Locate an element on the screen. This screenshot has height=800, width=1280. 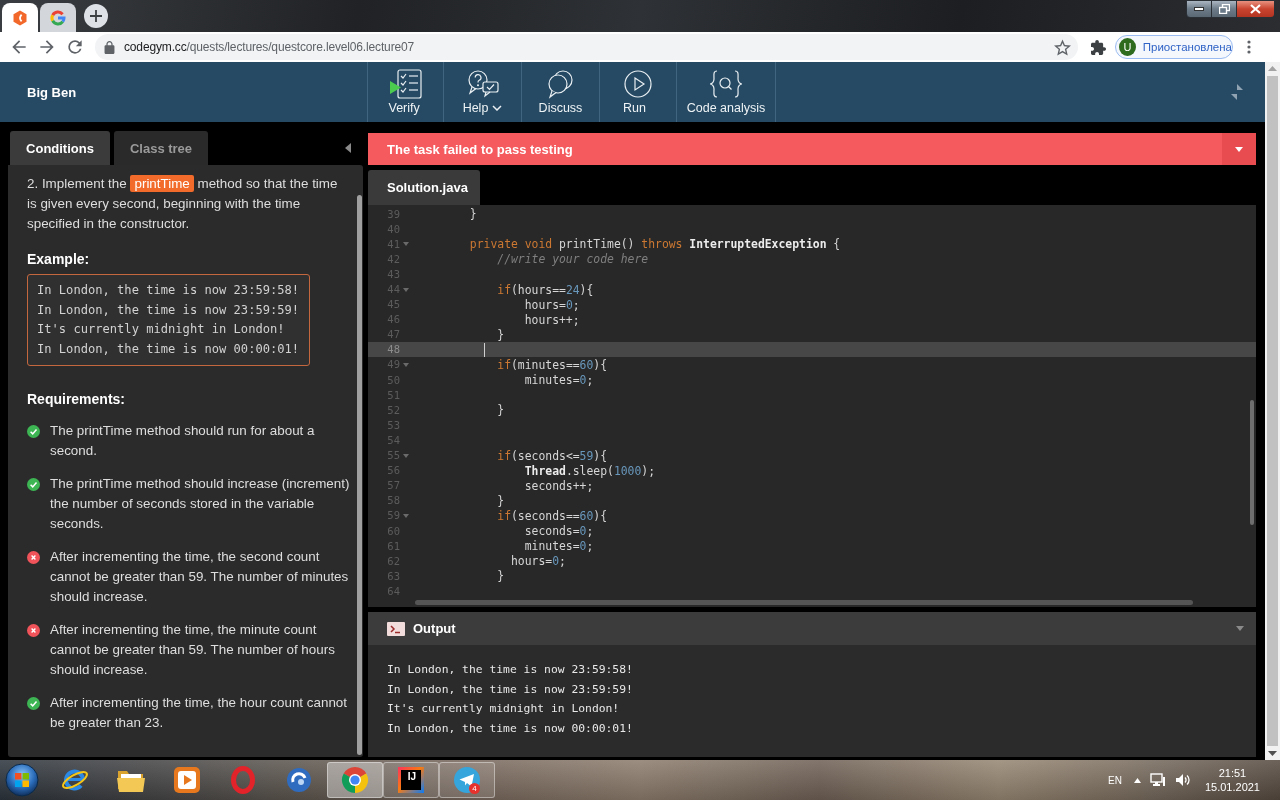
page-scrollbar is located at coordinates (1272, 411).